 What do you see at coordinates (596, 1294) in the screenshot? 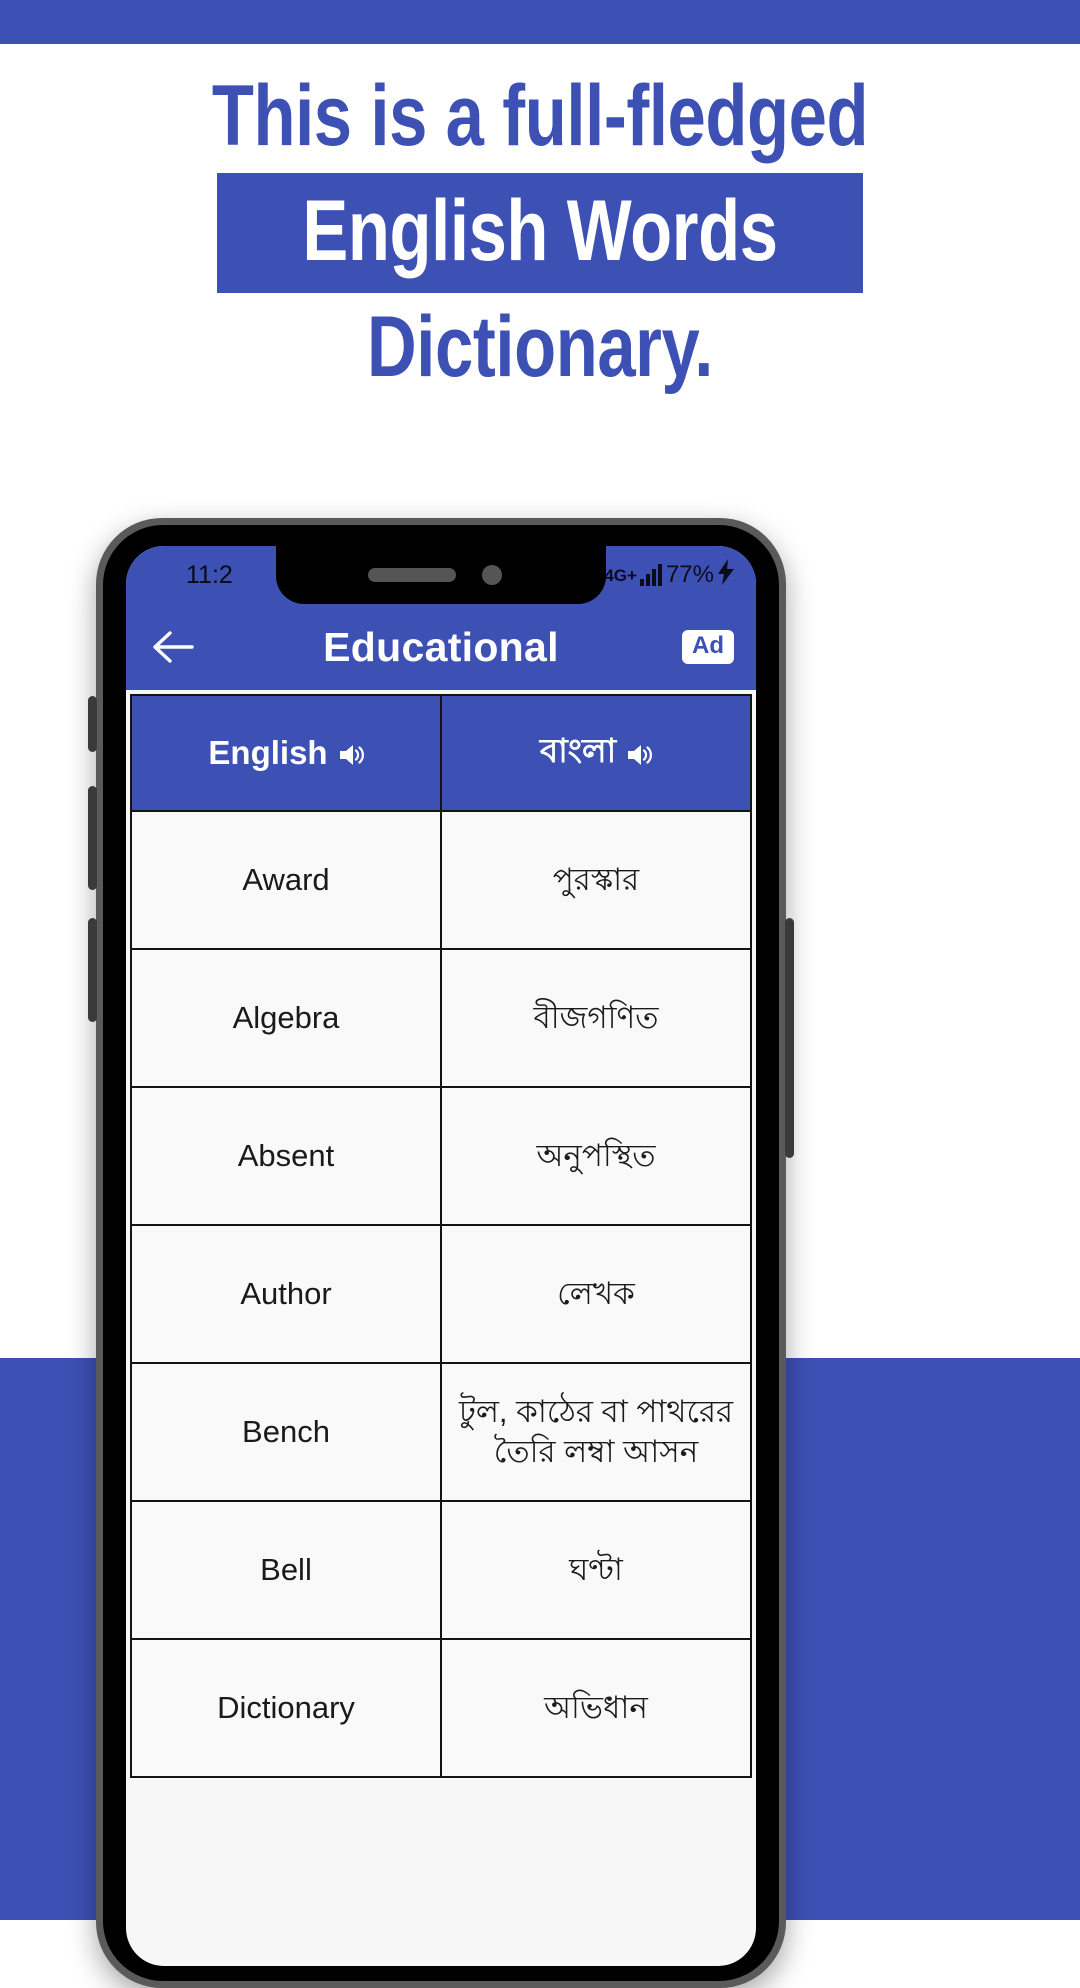
I see `cell-bangla: লেখক` at bounding box center [596, 1294].